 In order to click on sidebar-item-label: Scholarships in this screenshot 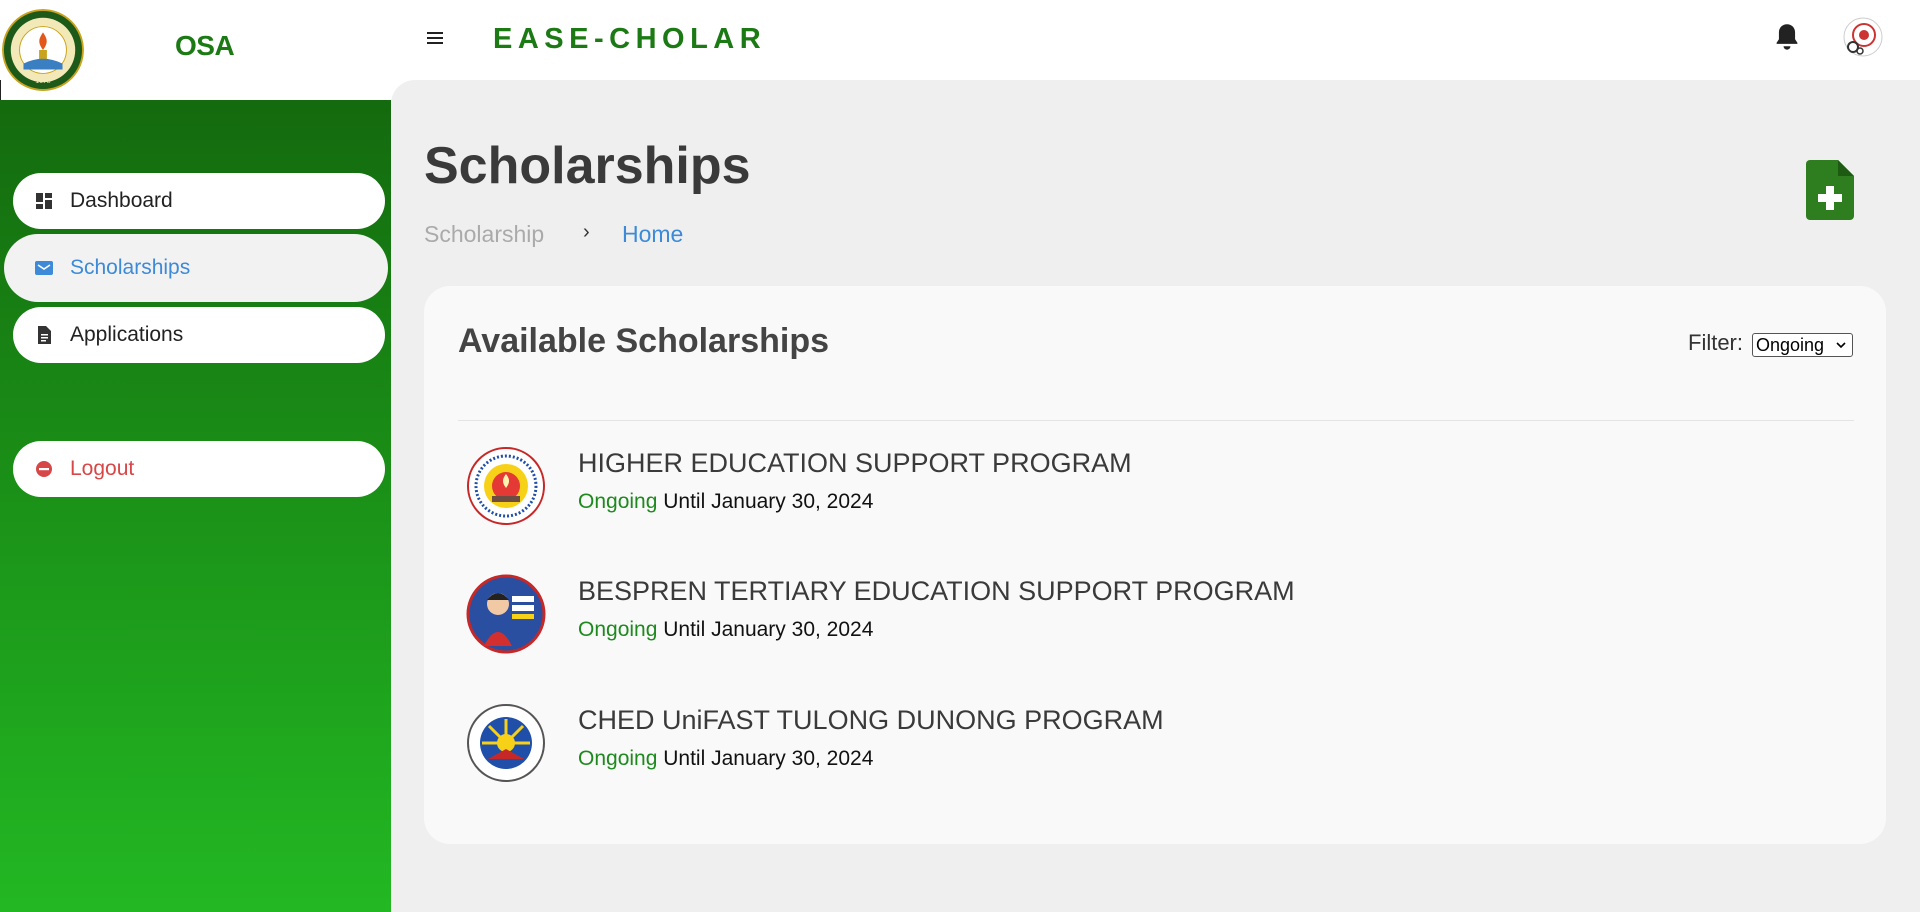, I will do `click(130, 267)`.